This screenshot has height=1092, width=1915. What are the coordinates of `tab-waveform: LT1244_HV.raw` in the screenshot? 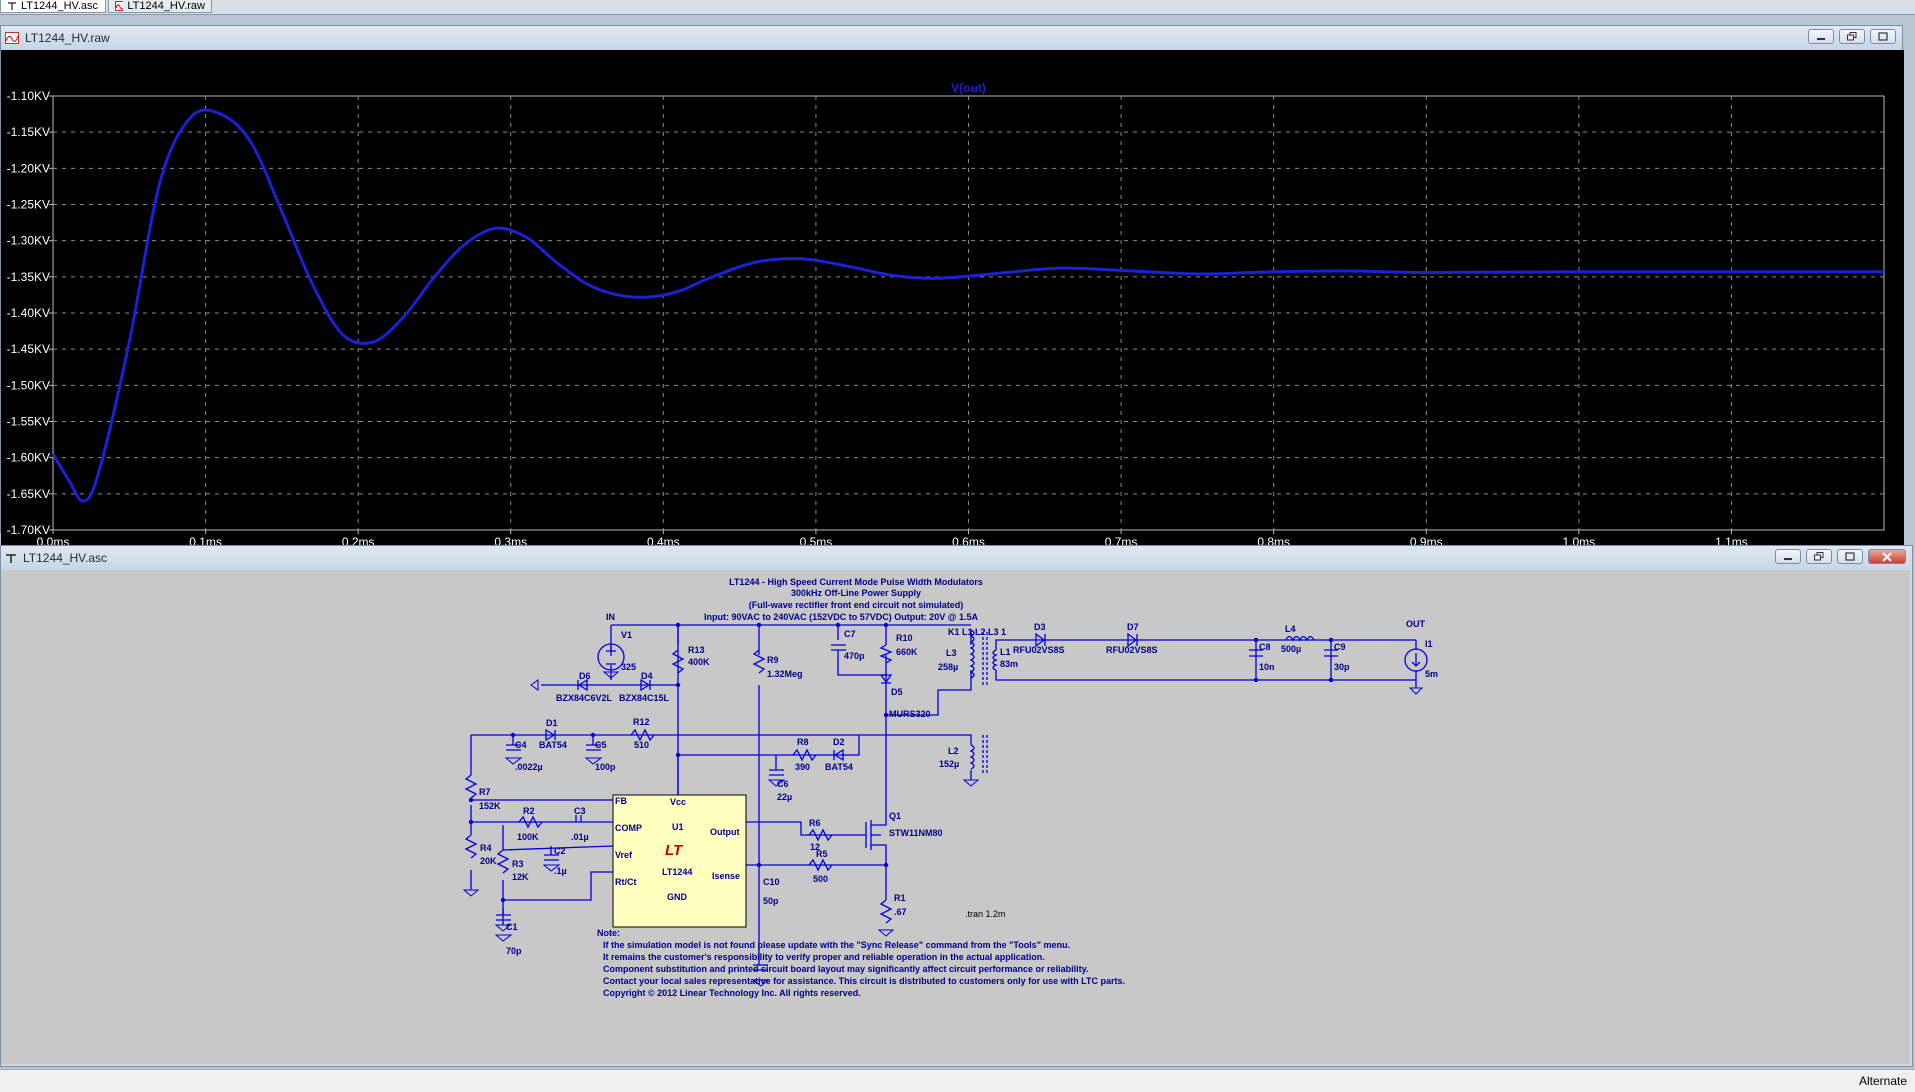 It's located at (160, 6).